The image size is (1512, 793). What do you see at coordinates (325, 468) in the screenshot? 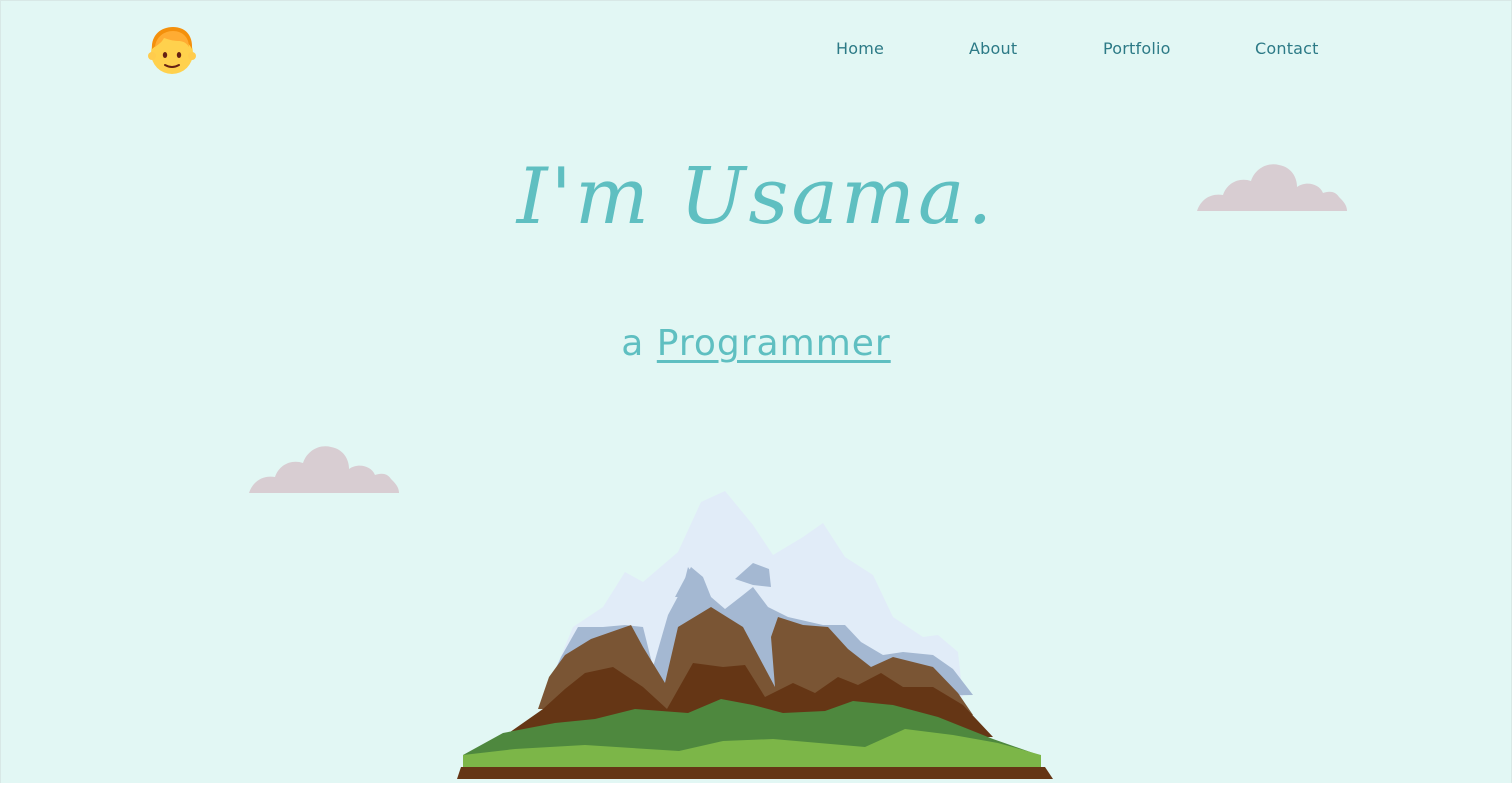
I see `cloud-icon` at bounding box center [325, 468].